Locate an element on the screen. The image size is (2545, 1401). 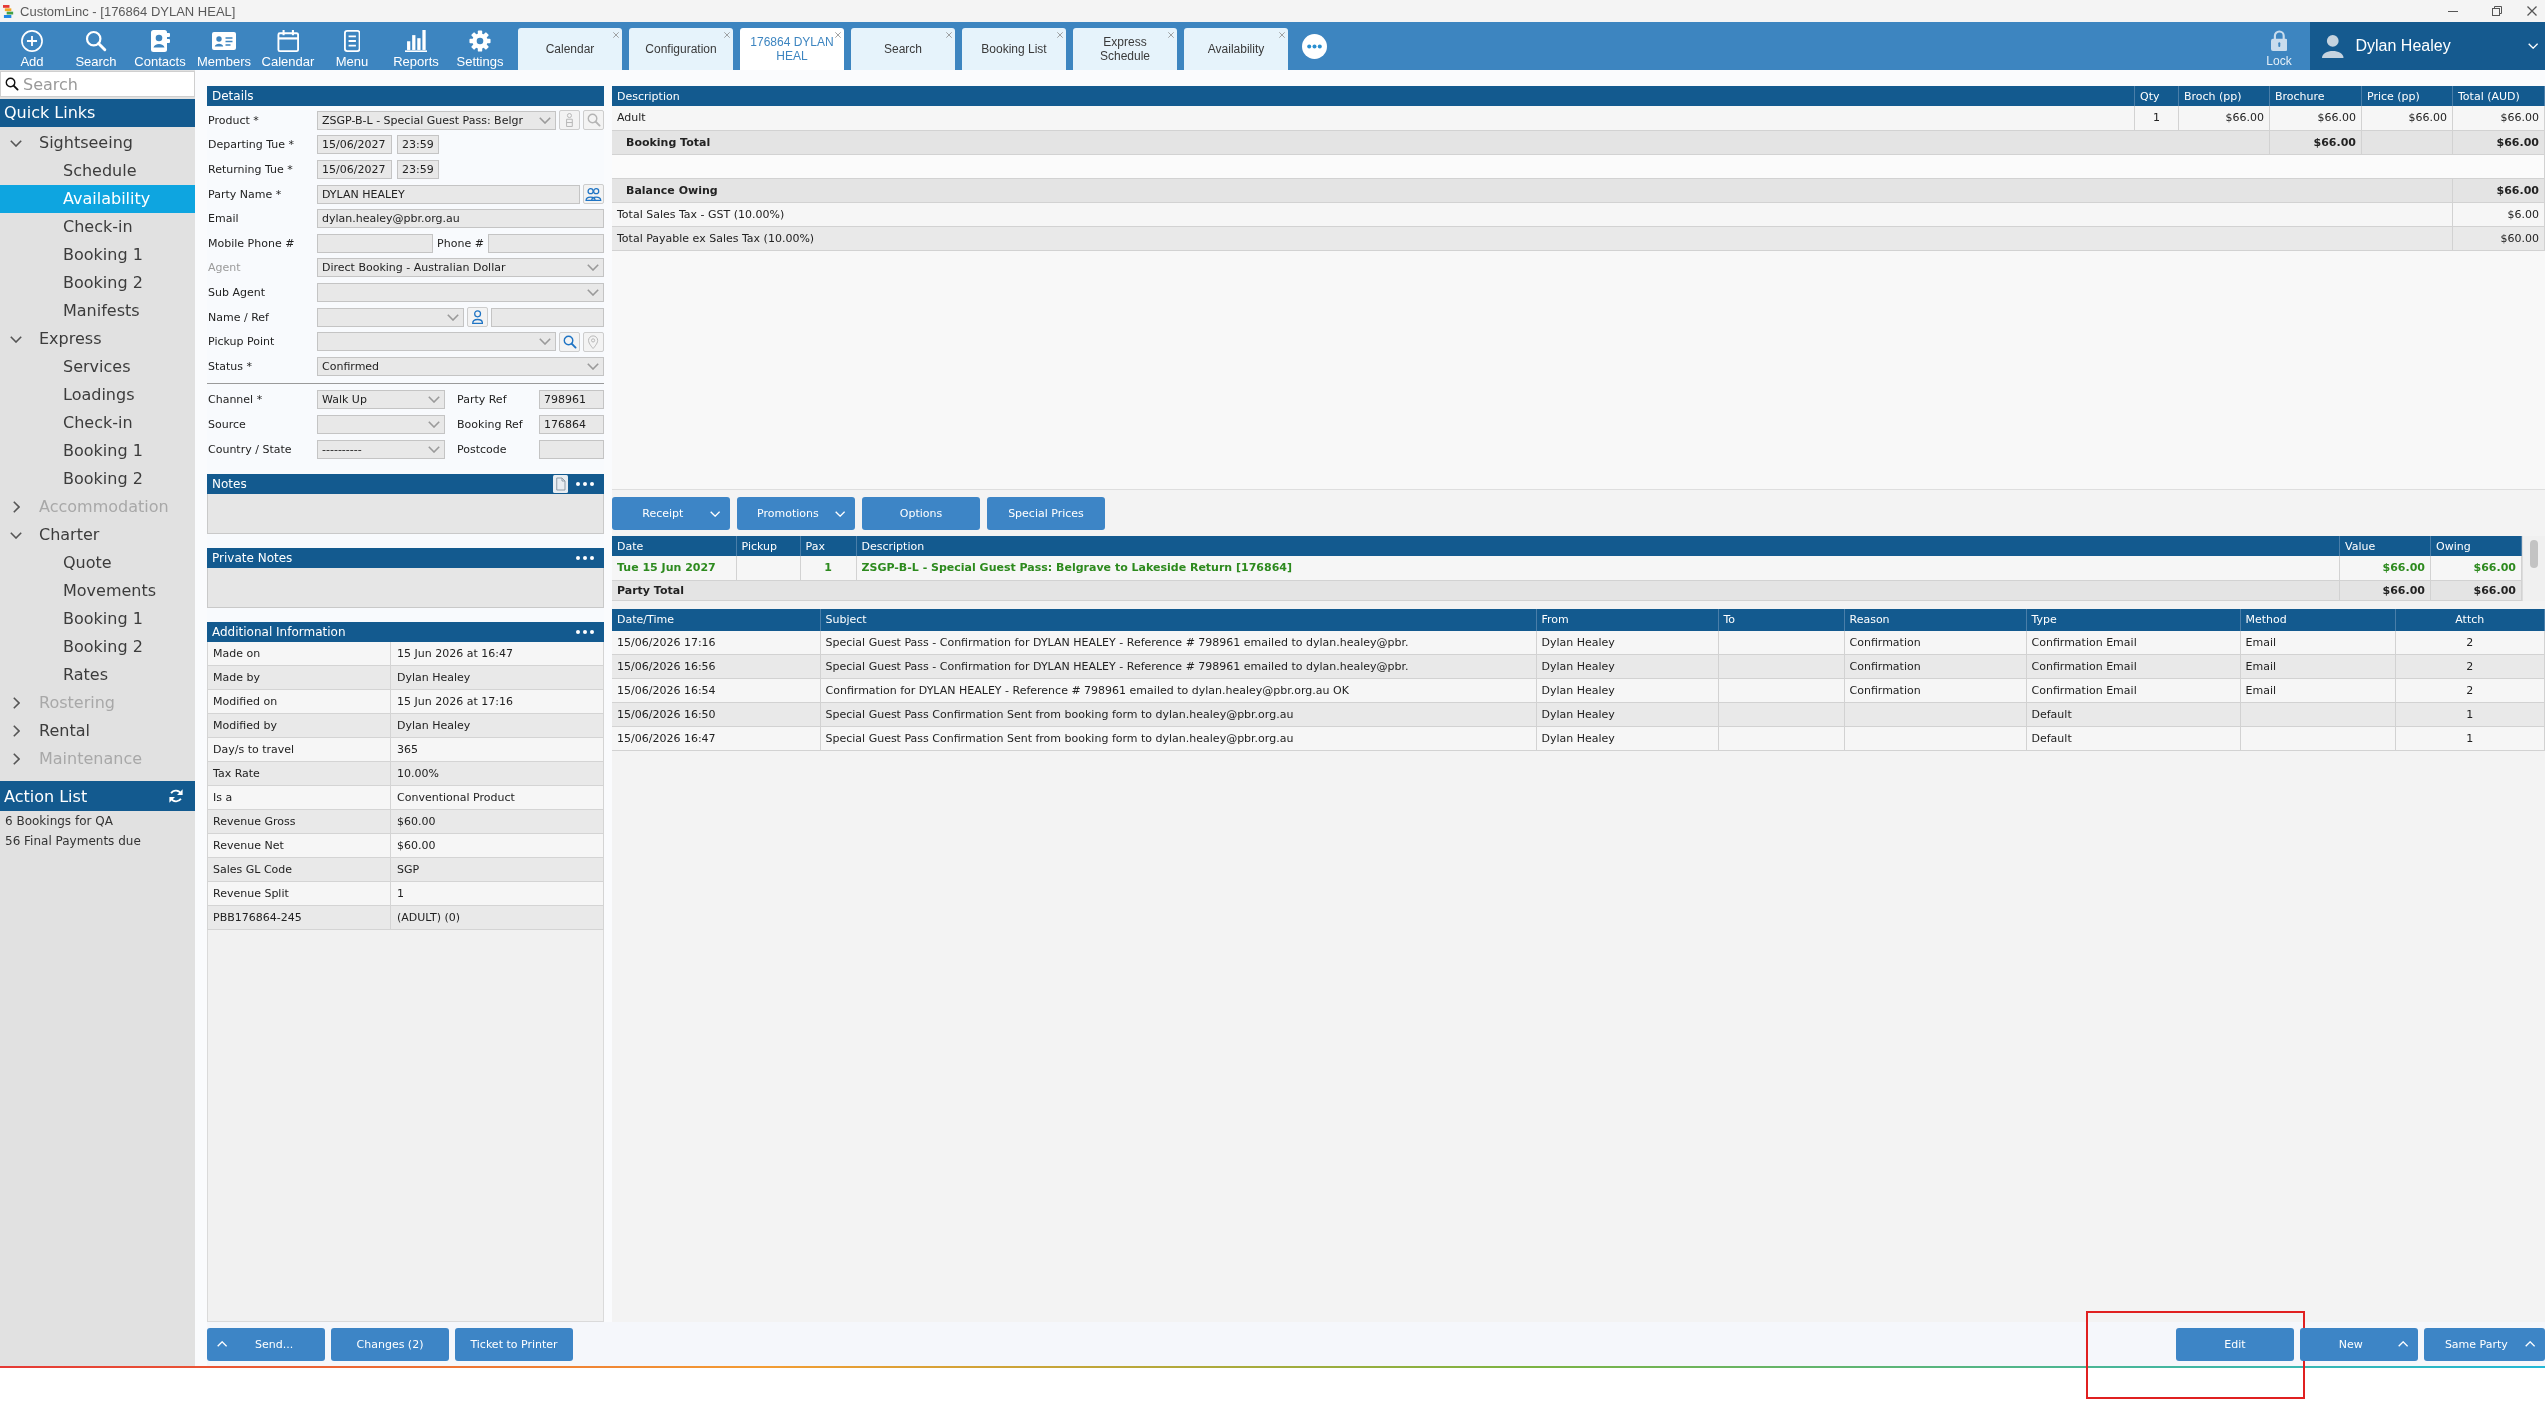
search-field: Search is located at coordinates (97, 84).